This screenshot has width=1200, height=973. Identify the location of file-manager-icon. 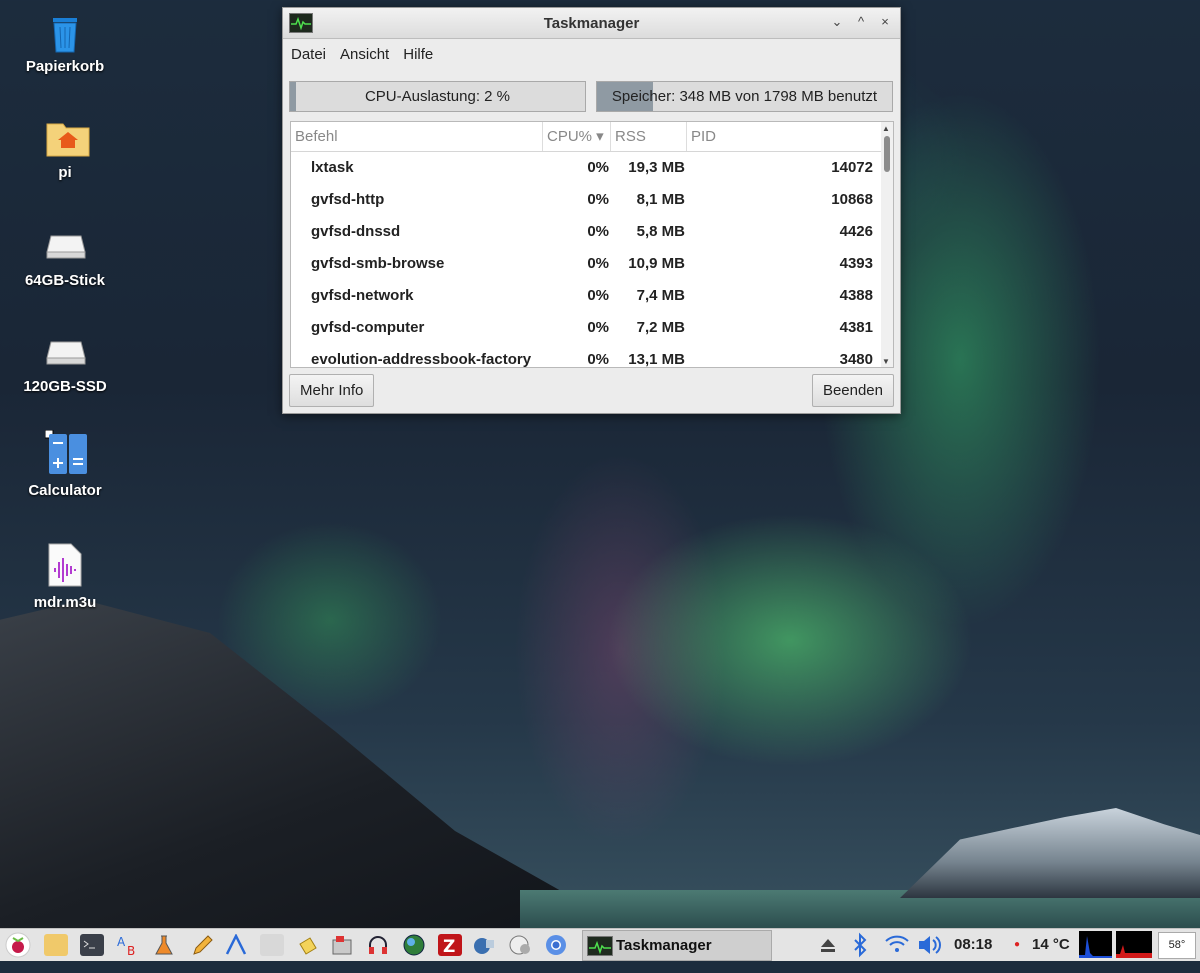
(56, 945).